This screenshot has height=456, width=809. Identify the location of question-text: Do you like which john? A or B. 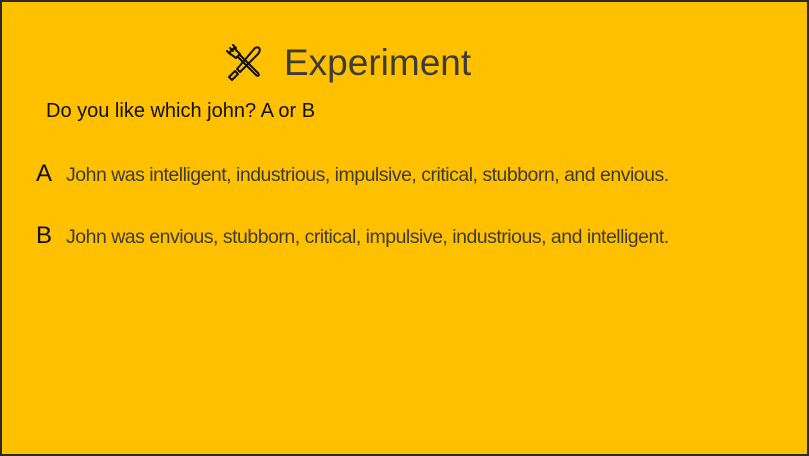
(181, 111).